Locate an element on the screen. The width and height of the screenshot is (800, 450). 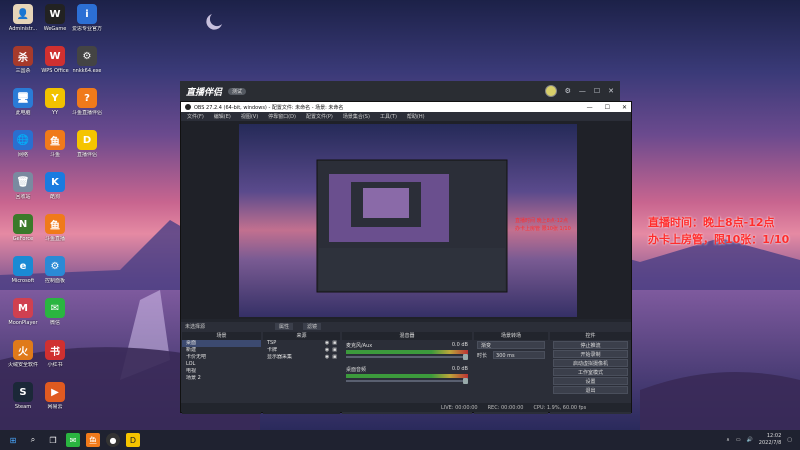
mic-channel-label: 麦克风/Aux is located at coordinates (359, 346).